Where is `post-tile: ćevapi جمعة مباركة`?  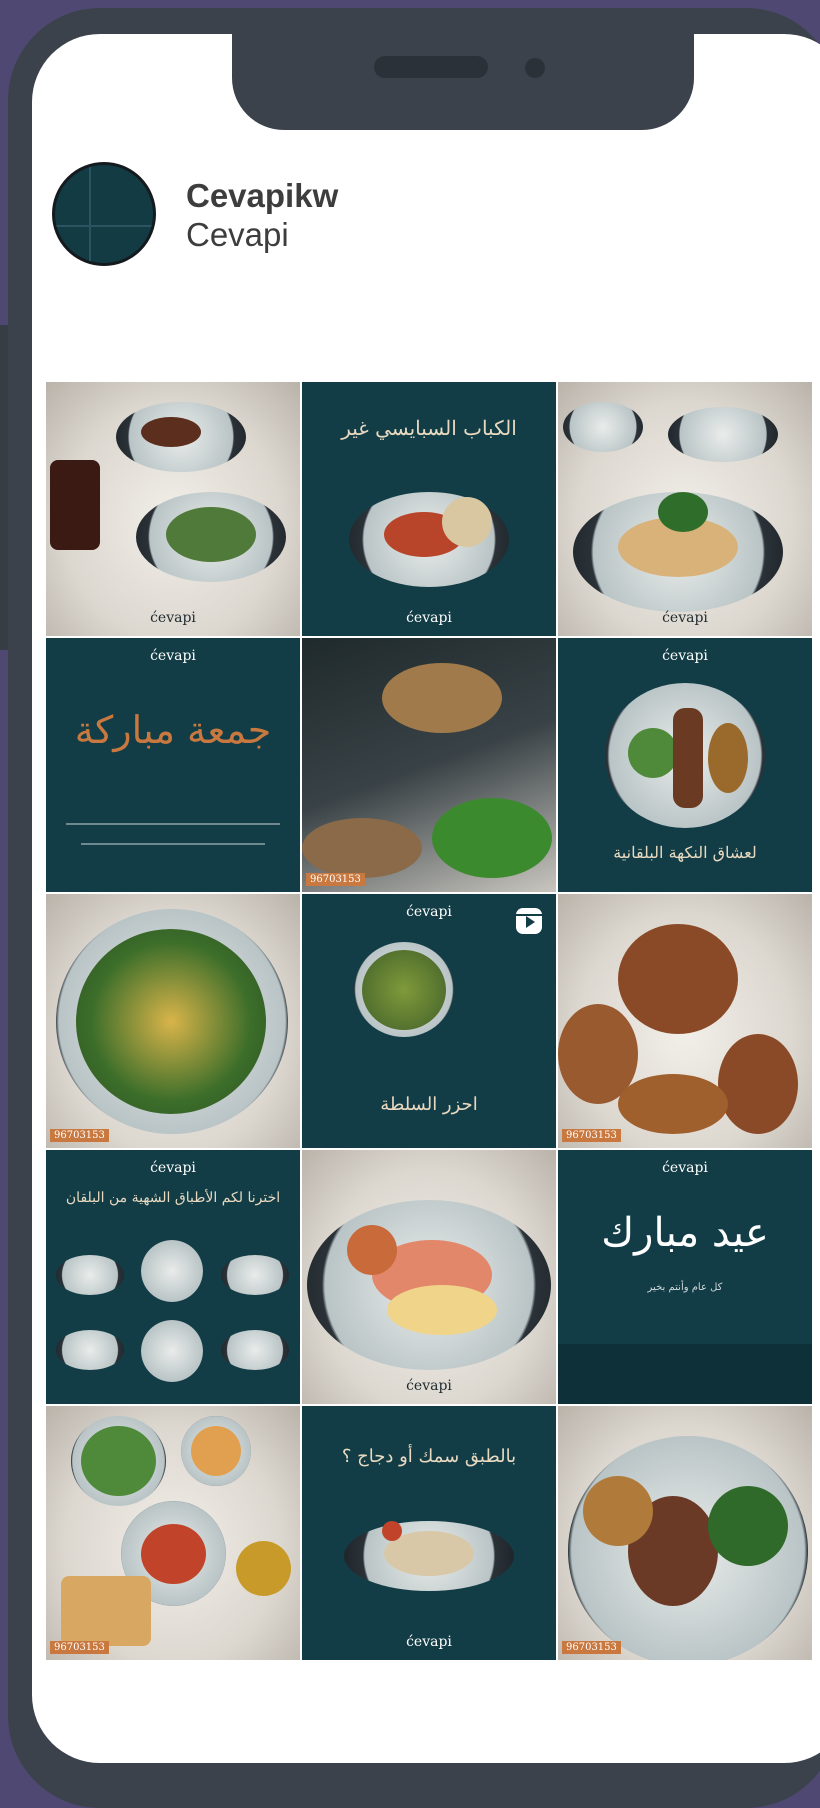 post-tile: ćevapi جمعة مباركة is located at coordinates (173, 765).